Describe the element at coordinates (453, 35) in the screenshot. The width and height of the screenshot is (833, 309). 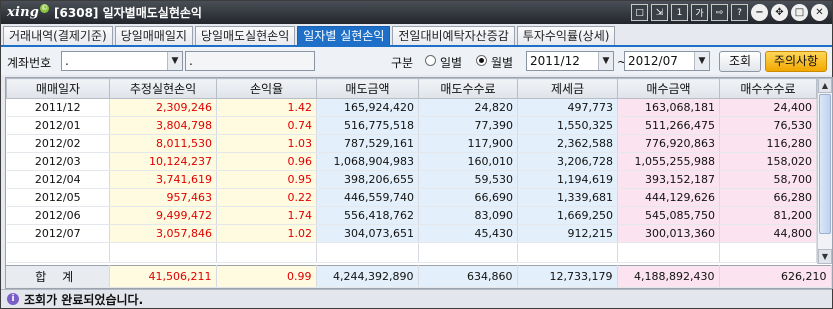
I see `tab-asset-change: 전일대비예탁자산증감` at that location.